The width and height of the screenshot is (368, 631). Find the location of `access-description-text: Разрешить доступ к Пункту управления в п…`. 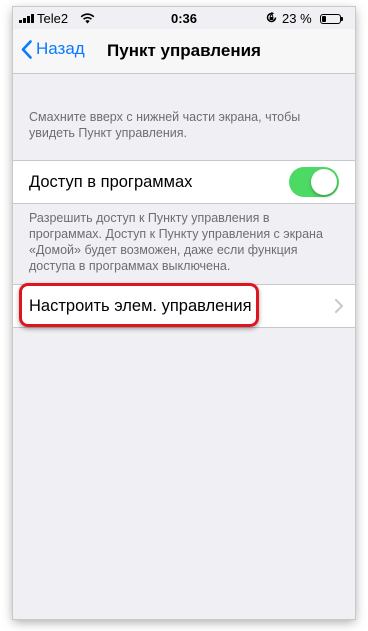

access-description-text: Разрешить доступ к Пункту управления в п… is located at coordinates (176, 242).